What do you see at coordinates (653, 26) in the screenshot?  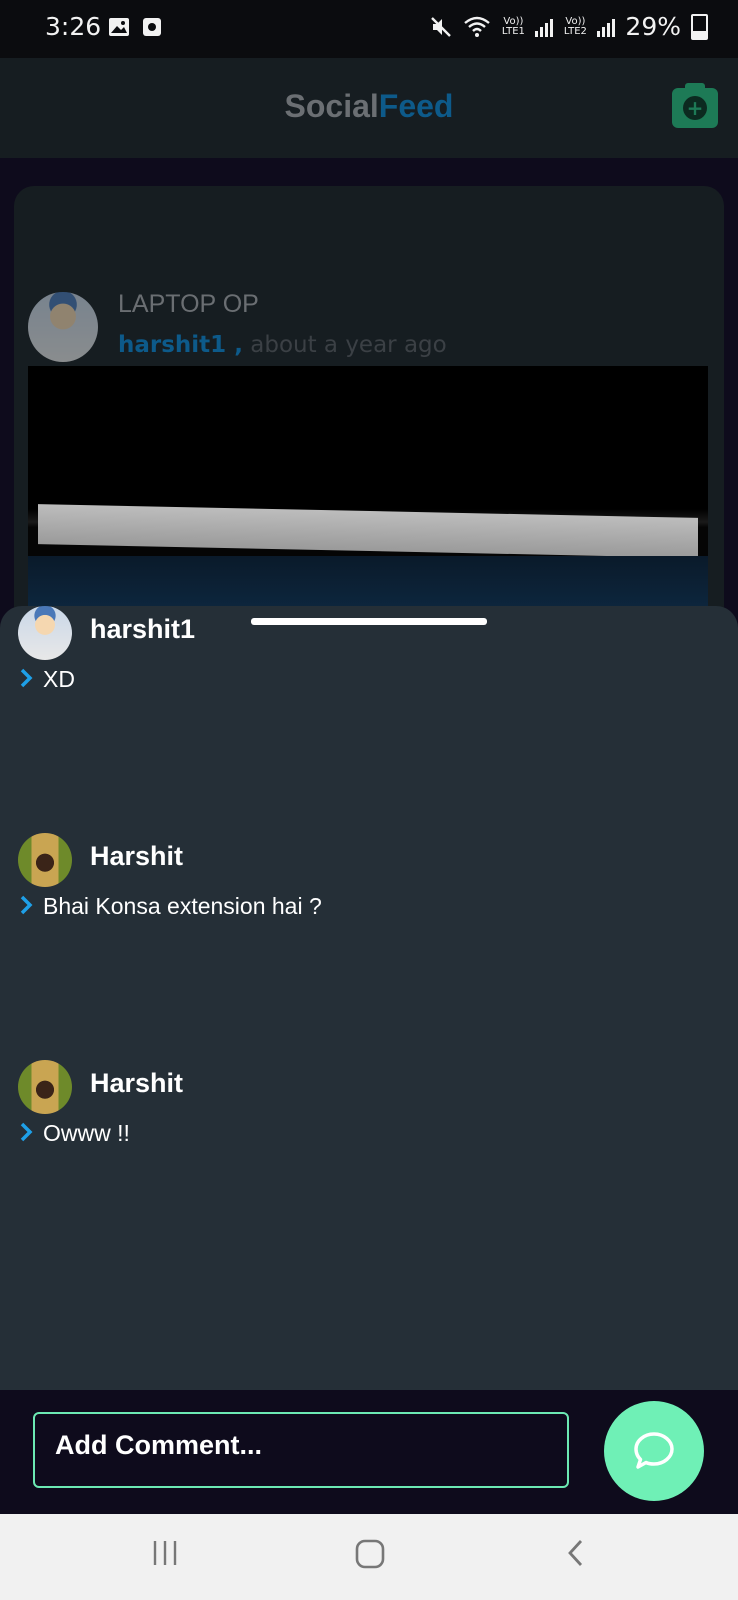 I see `battery-percent: 29%` at bounding box center [653, 26].